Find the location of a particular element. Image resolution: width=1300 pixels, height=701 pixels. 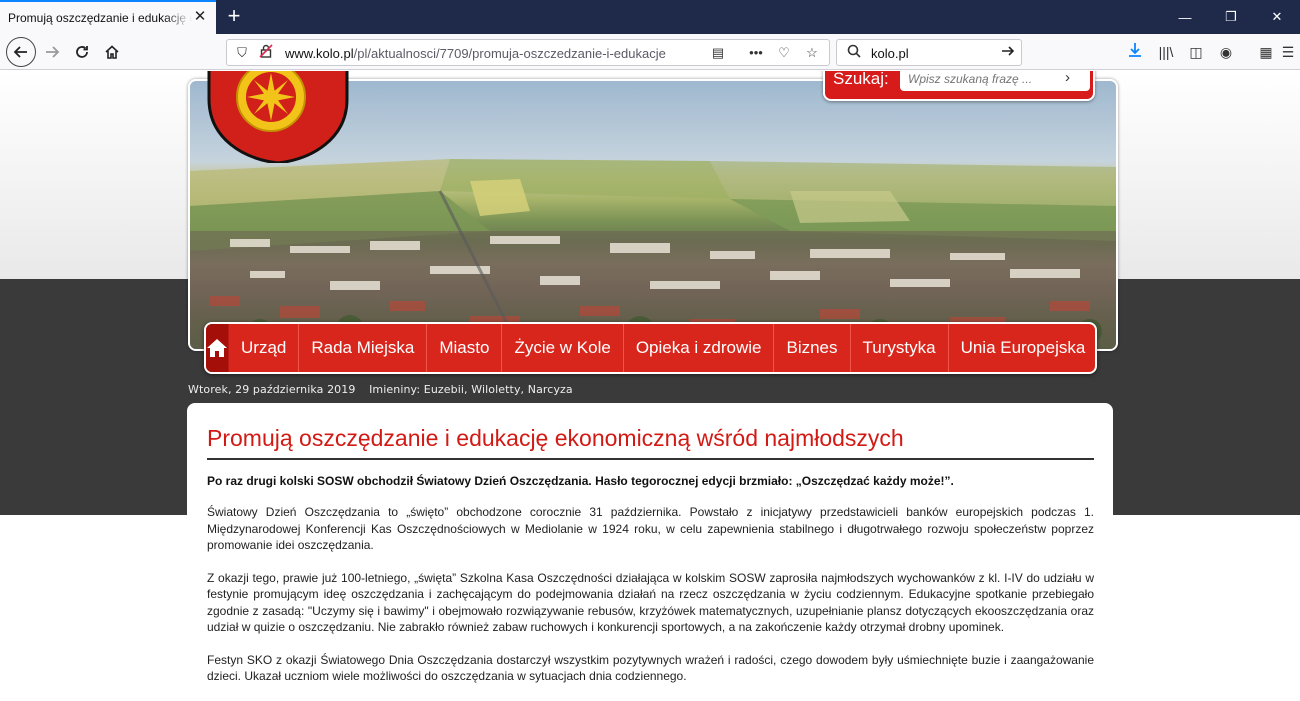

menu-home-button is located at coordinates (217, 348).